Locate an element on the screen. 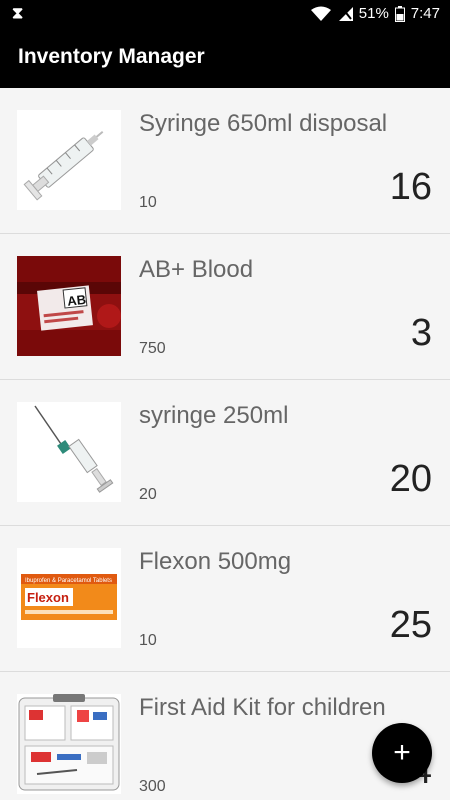 The image size is (450, 800). item-quantity: 3 is located at coordinates (421, 333).